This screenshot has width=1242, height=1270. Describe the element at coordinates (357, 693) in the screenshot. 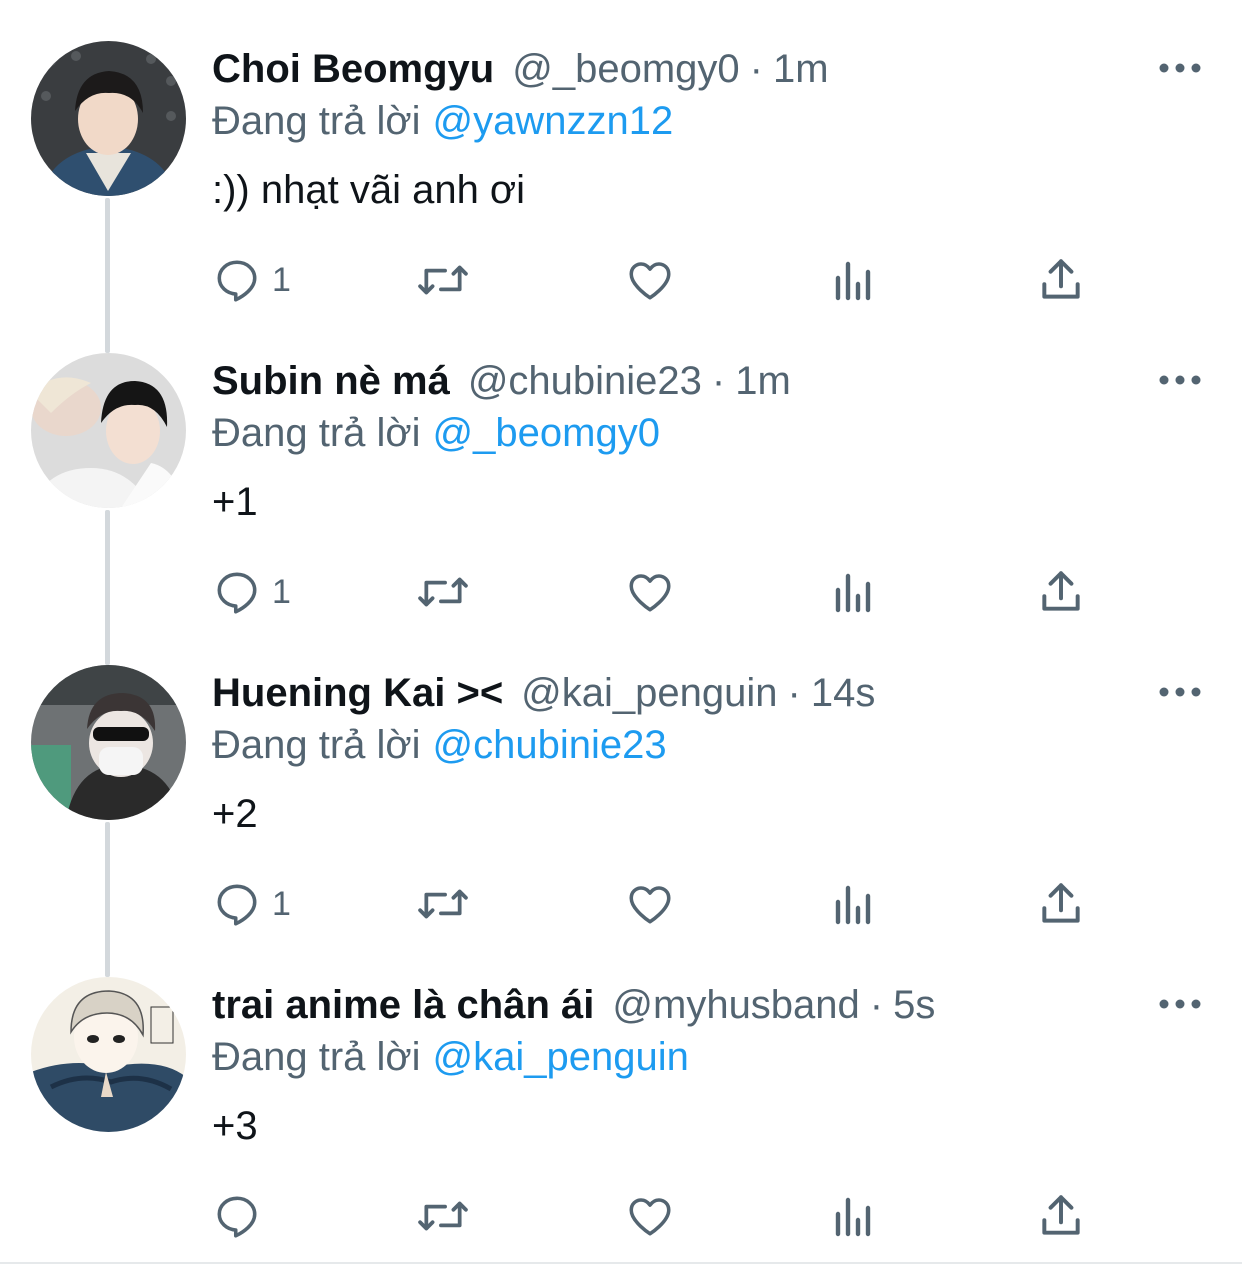

I see `display-name: Huening Kai ><` at that location.